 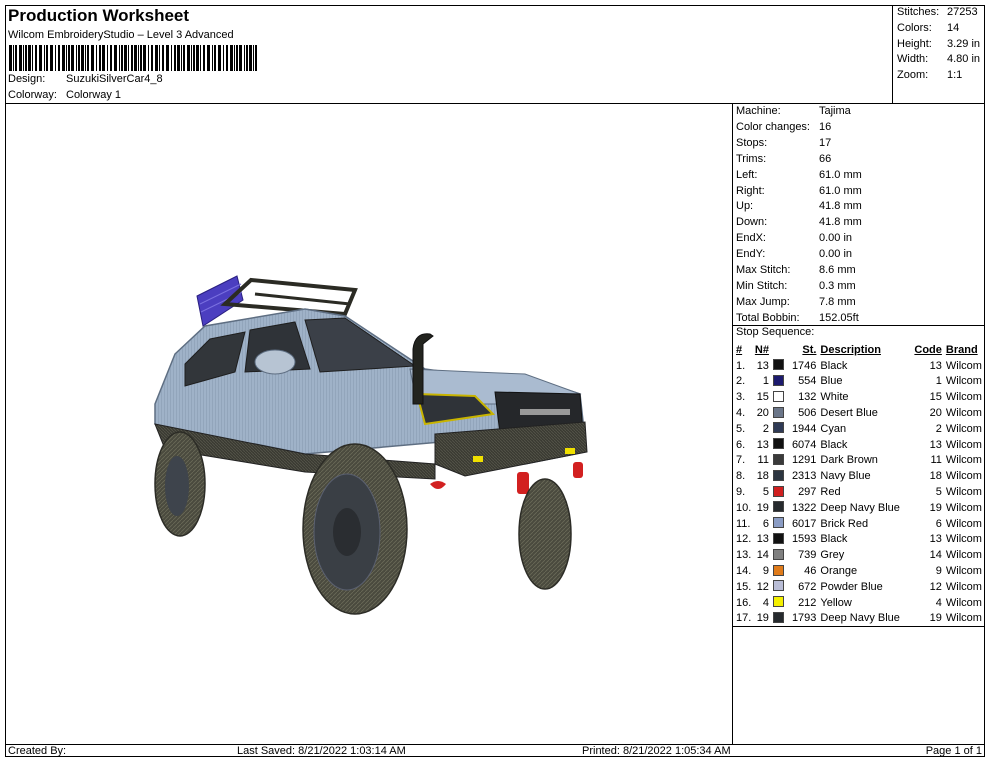 What do you see at coordinates (762, 285) in the screenshot?
I see `spec-label: Min Stitch:` at bounding box center [762, 285].